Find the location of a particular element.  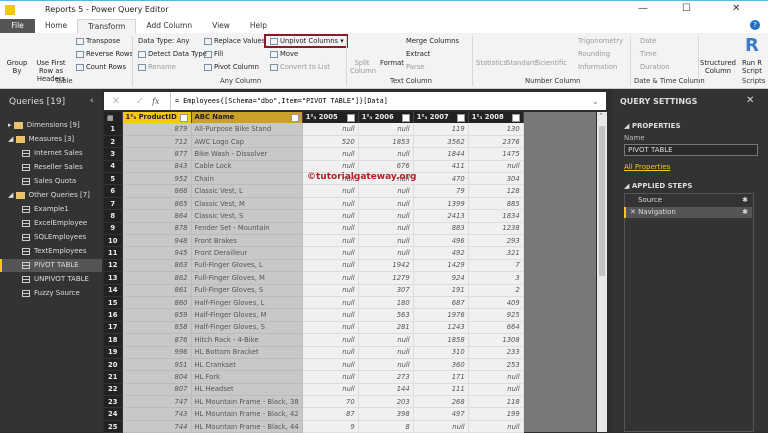

row-number: 25 is located at coordinates (113, 426).